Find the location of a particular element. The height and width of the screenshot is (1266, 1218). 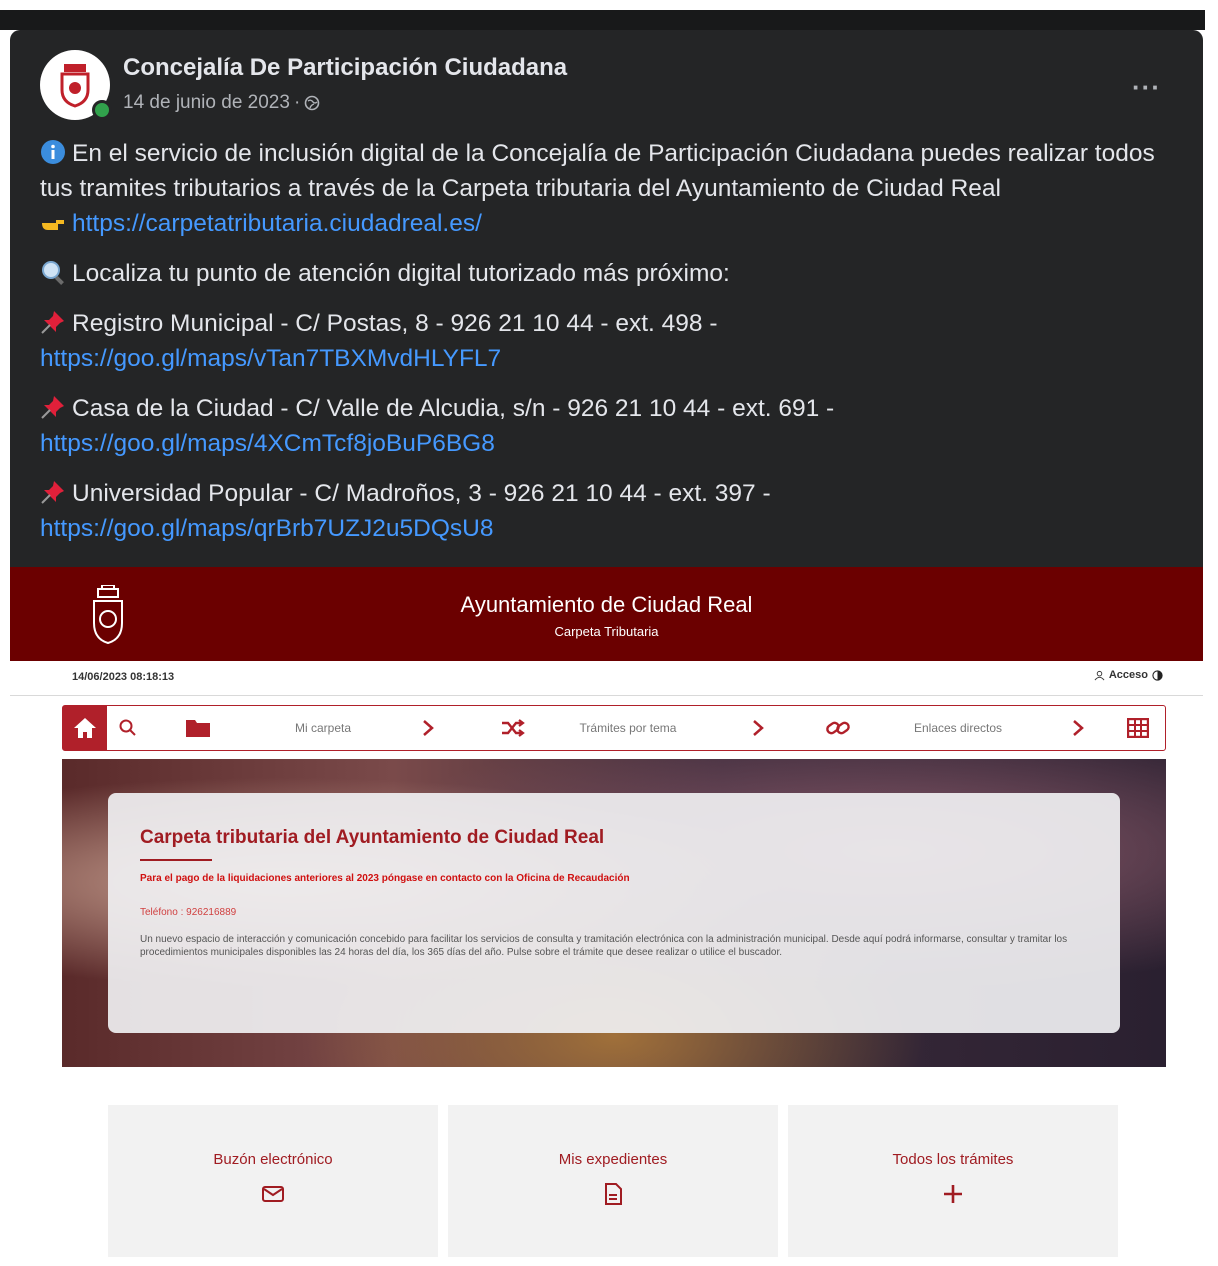

contrast-icon is located at coordinates (1157, 675).